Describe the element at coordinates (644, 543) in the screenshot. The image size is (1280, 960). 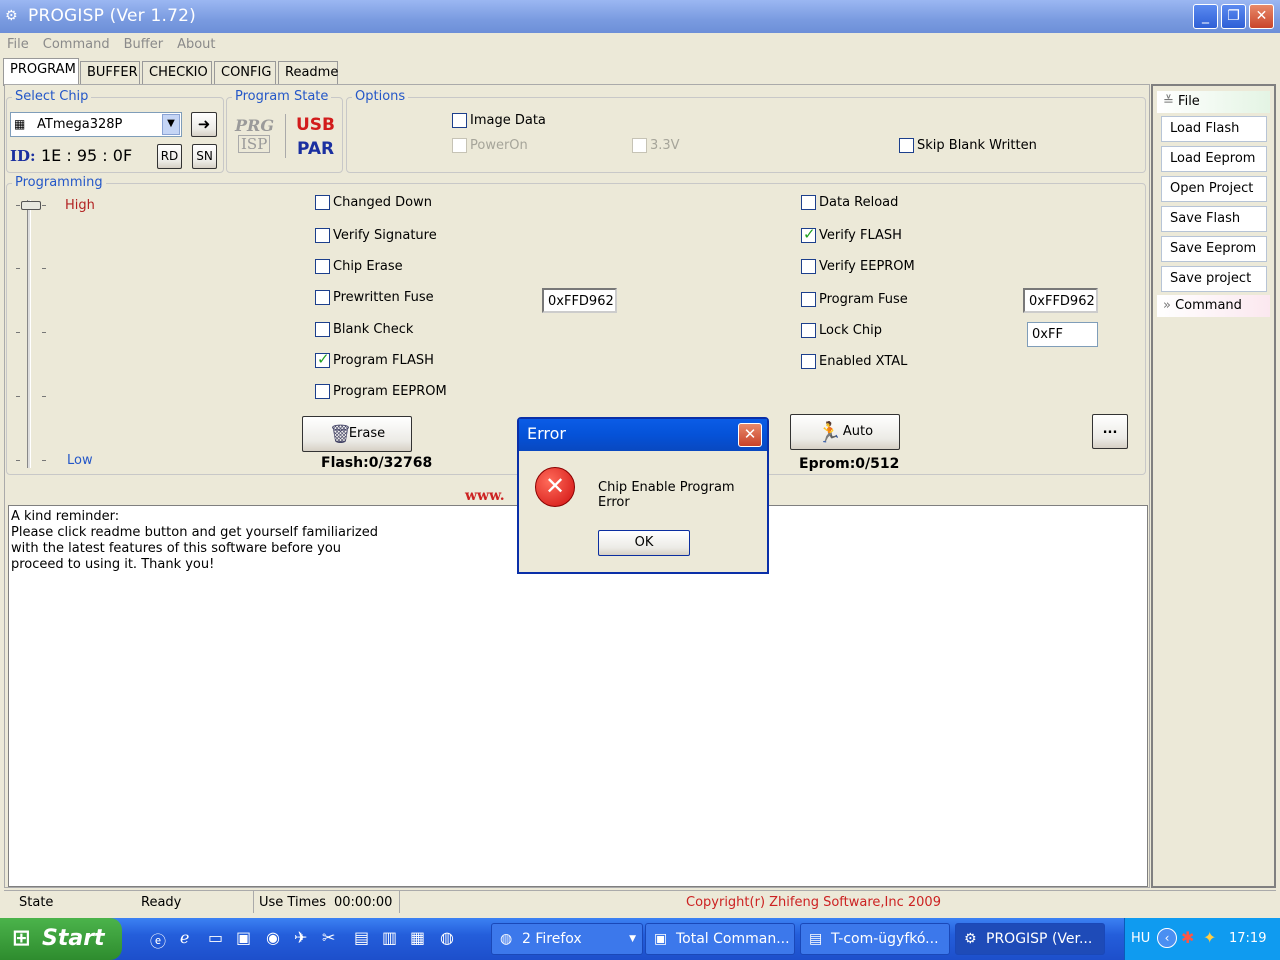
I see `ok-button: OK` at that location.